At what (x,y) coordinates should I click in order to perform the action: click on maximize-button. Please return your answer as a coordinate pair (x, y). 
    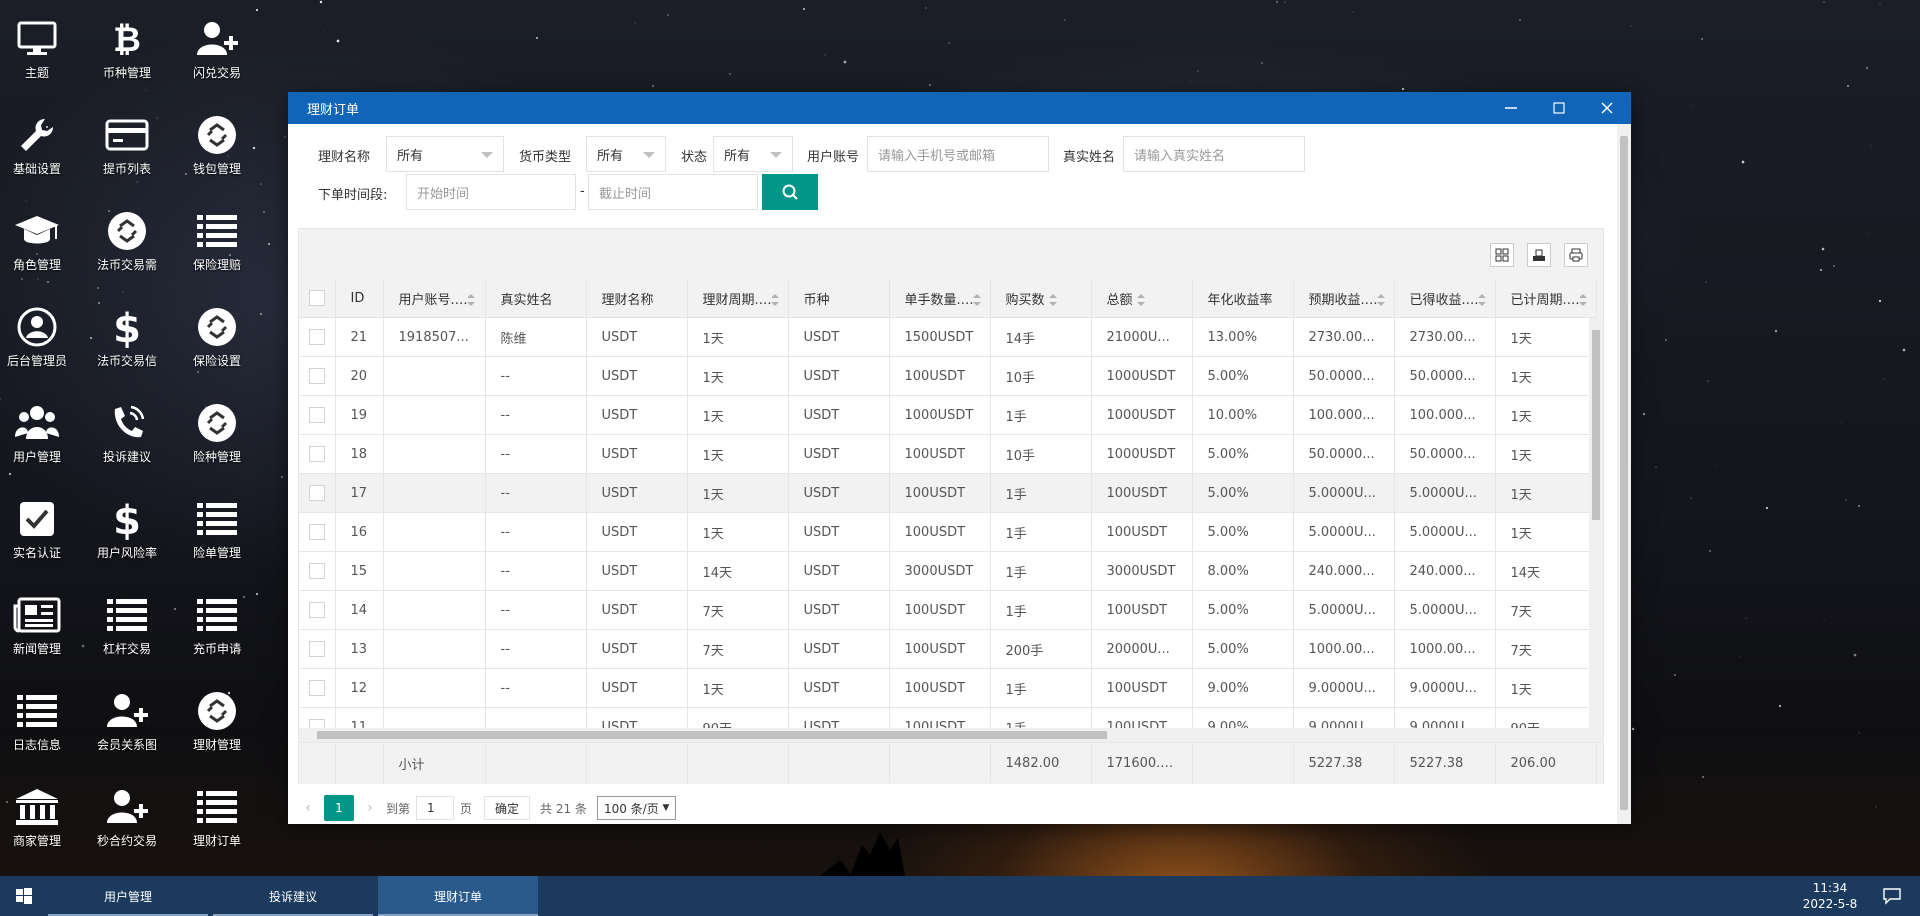
    Looking at the image, I should click on (1559, 108).